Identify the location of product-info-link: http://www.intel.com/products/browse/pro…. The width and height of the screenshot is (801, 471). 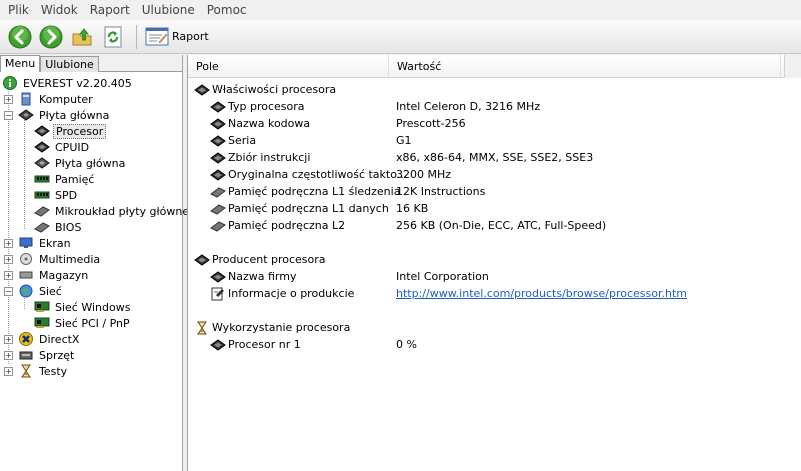
(541, 293).